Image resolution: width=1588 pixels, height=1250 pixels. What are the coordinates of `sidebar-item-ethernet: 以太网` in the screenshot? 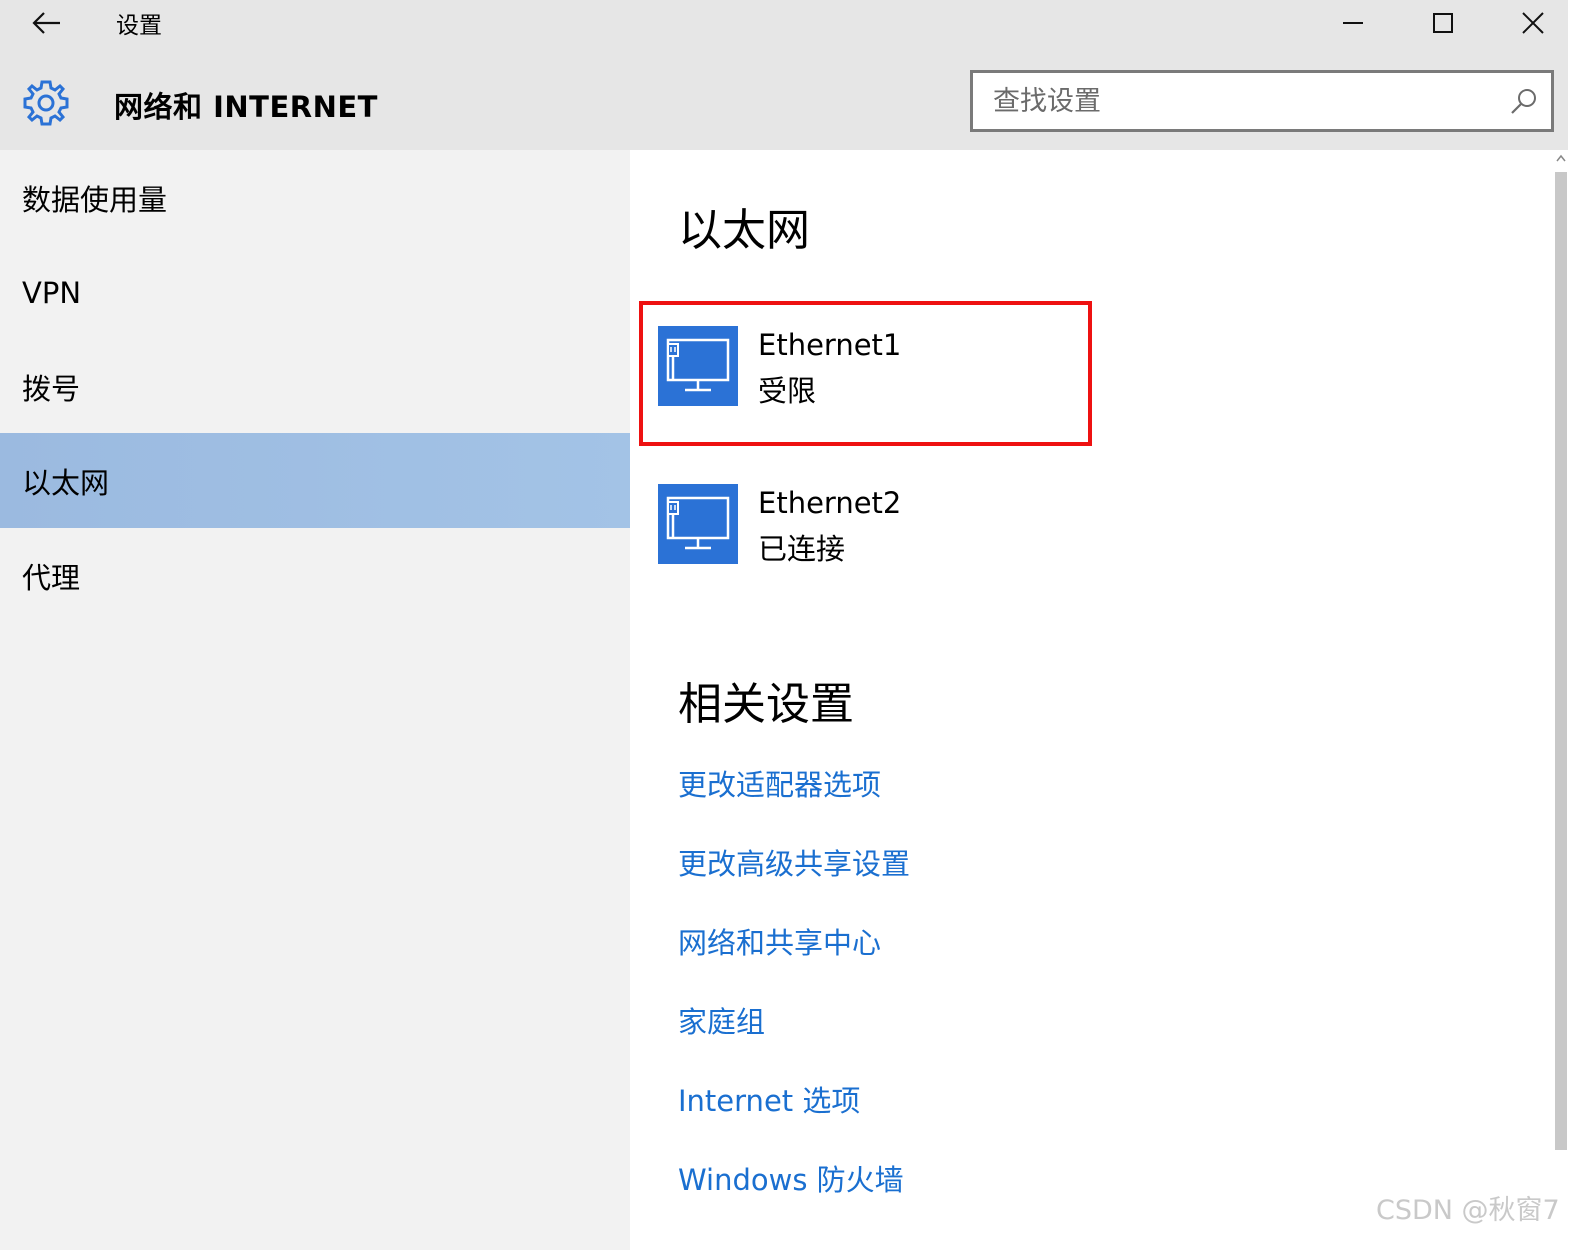 It's located at (315, 480).